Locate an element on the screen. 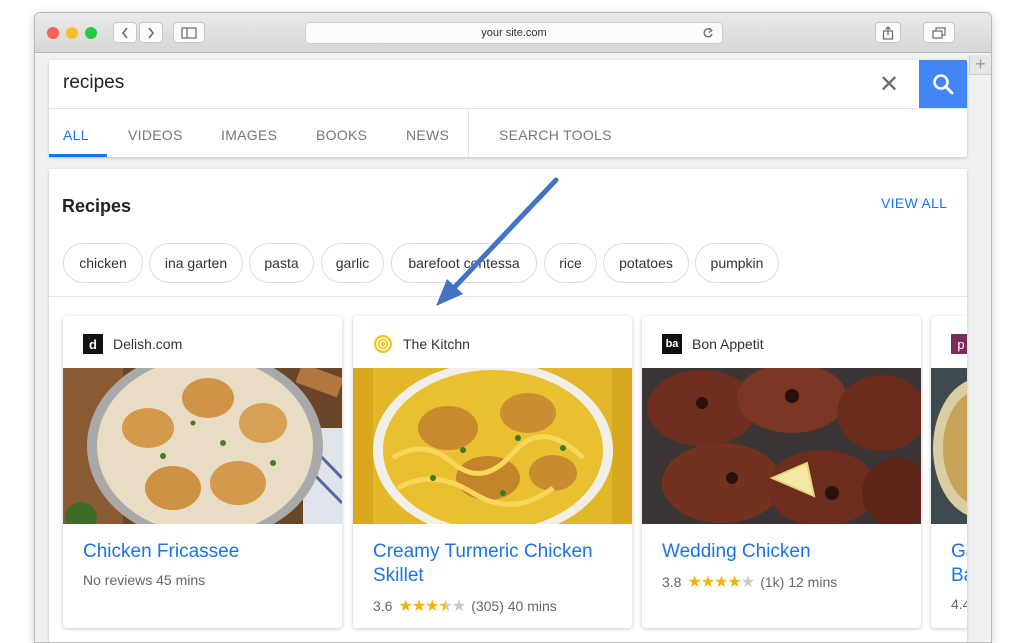 The height and width of the screenshot is (643, 1024). browser-toolbar: your site.com is located at coordinates (513, 33).